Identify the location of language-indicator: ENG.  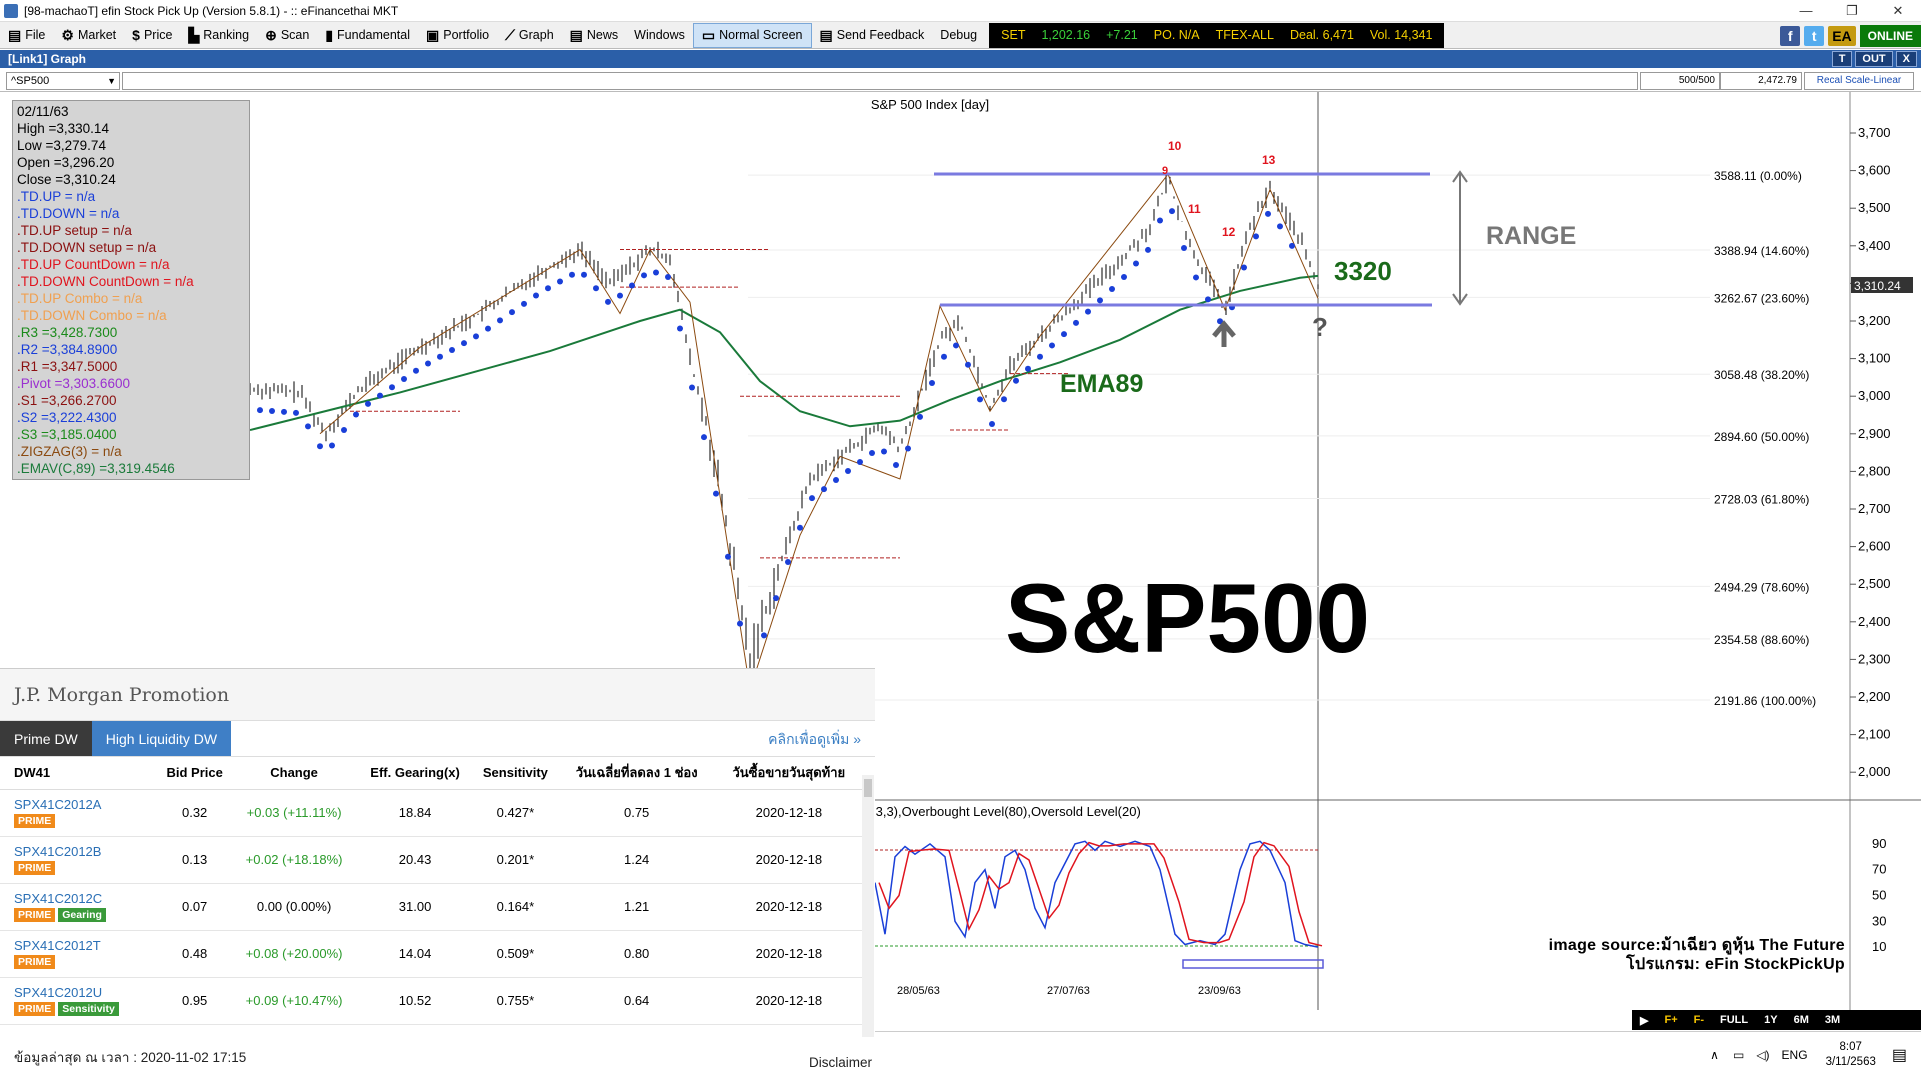
(1795, 1055).